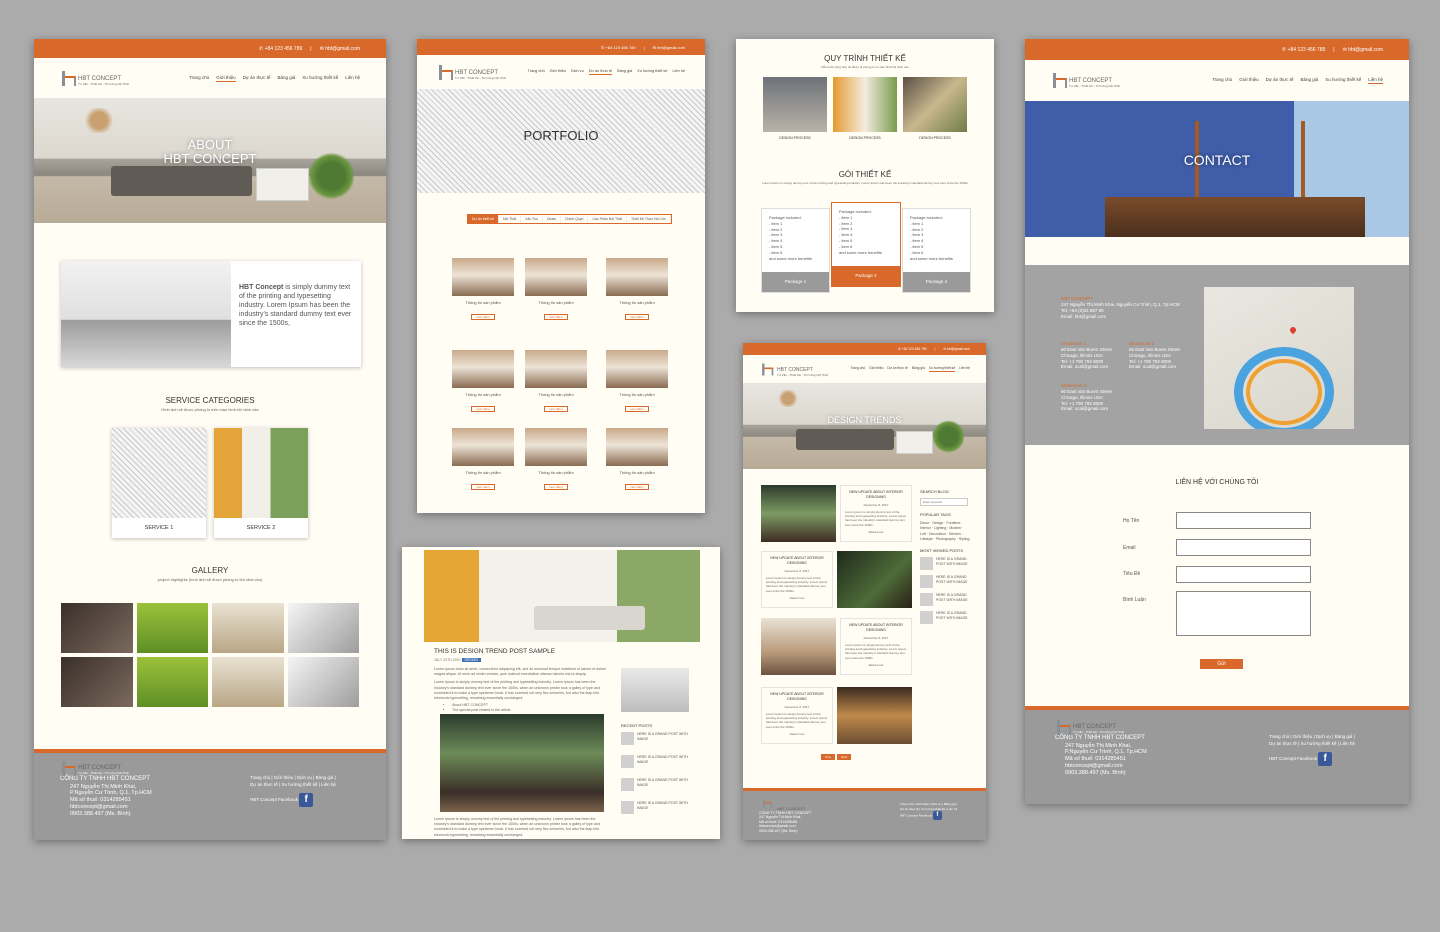  I want to click on package-button: Package 2, so click(866, 276).